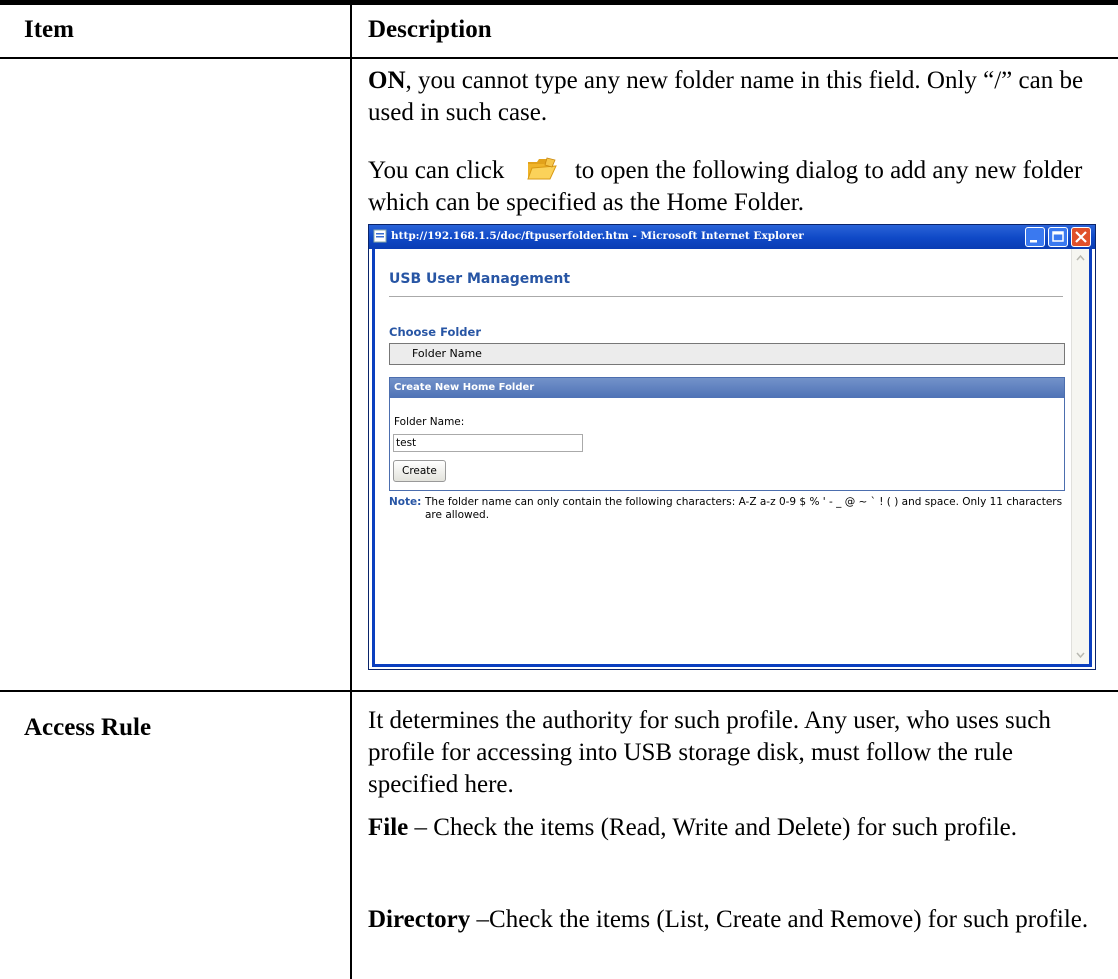  I want to click on header-item: Item, so click(49, 29).